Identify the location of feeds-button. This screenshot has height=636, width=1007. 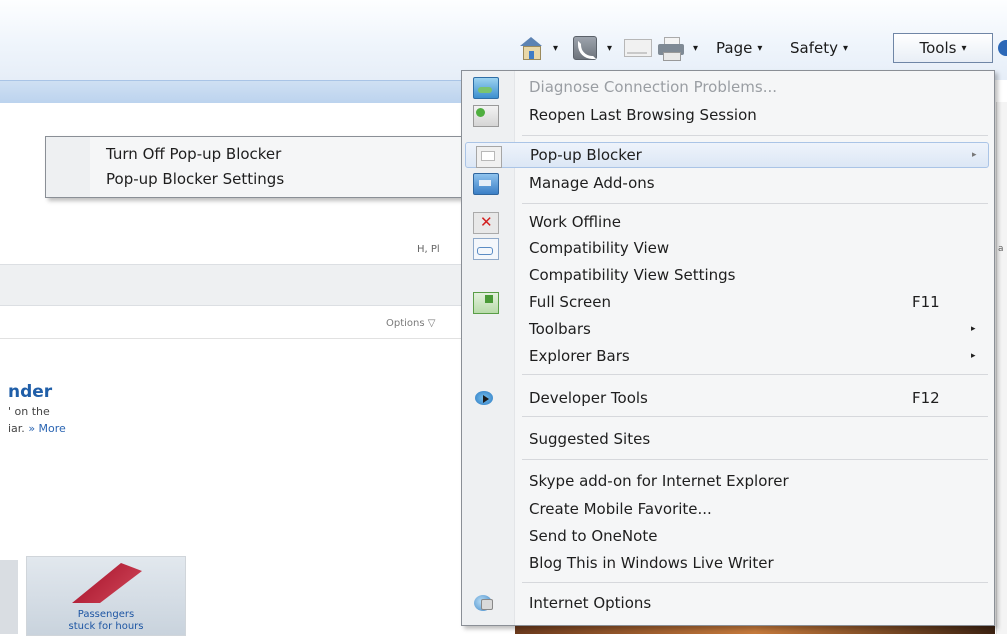
(585, 48).